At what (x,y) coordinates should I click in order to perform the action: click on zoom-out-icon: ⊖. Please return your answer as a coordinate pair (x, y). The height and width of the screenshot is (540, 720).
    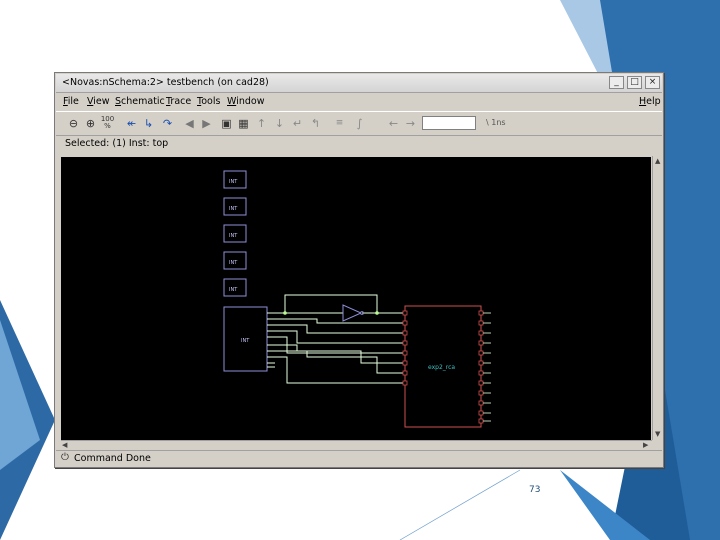
    Looking at the image, I should click on (73, 123).